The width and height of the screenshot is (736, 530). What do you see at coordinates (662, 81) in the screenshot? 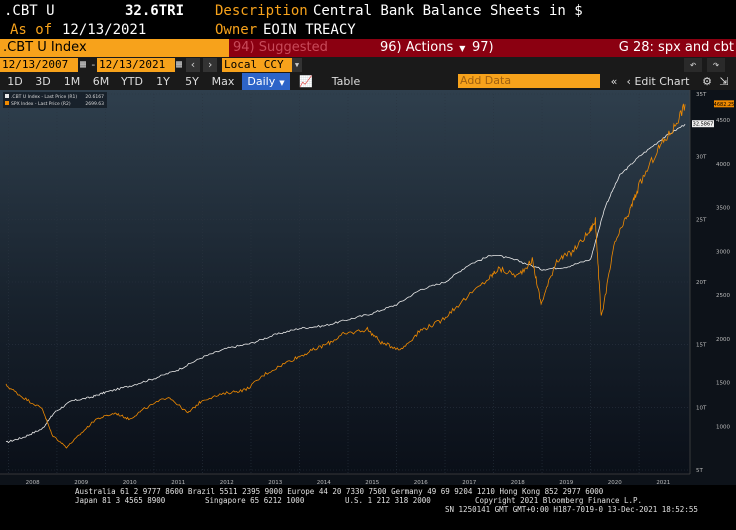
I see `edit-chart-label: Edit Chart` at bounding box center [662, 81].